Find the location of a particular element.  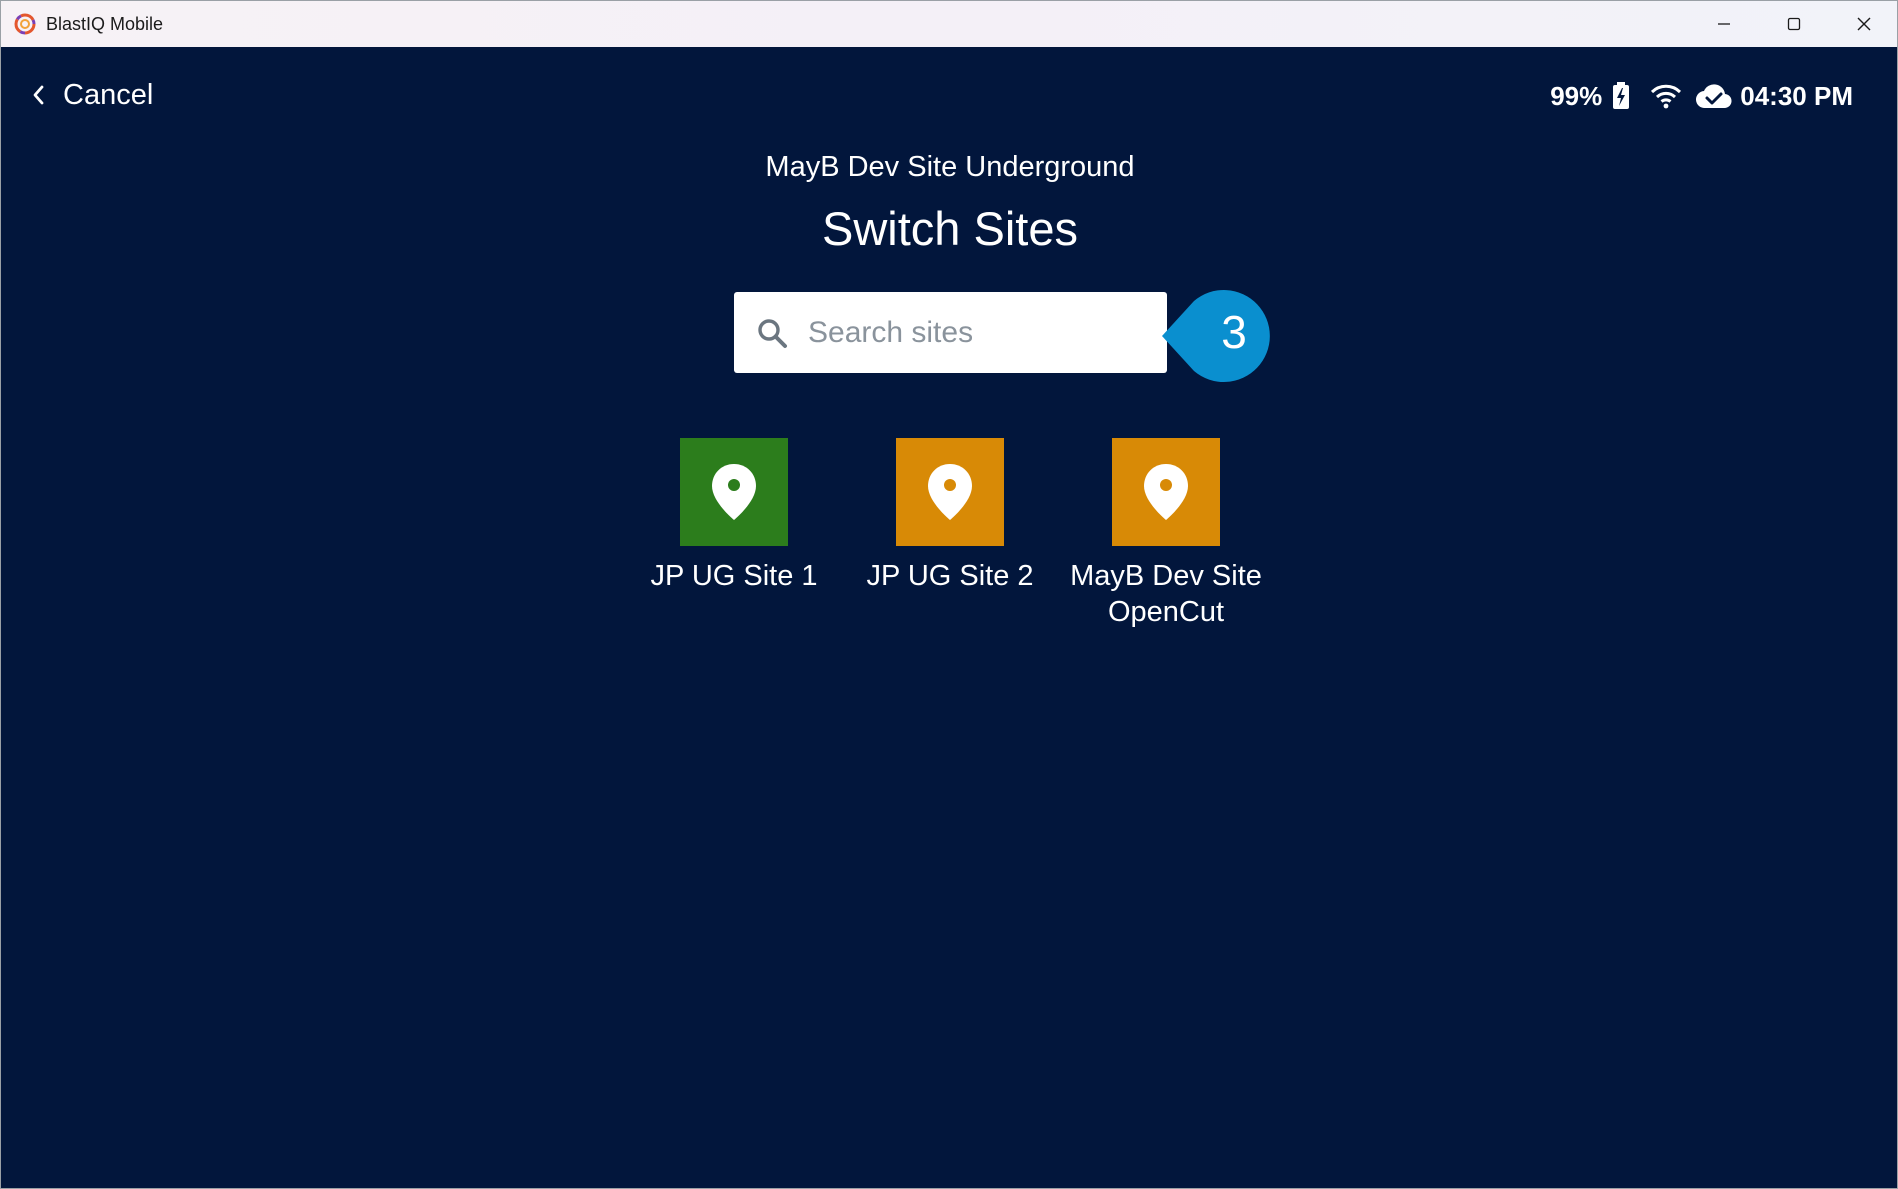

search-icon is located at coordinates (772, 333).